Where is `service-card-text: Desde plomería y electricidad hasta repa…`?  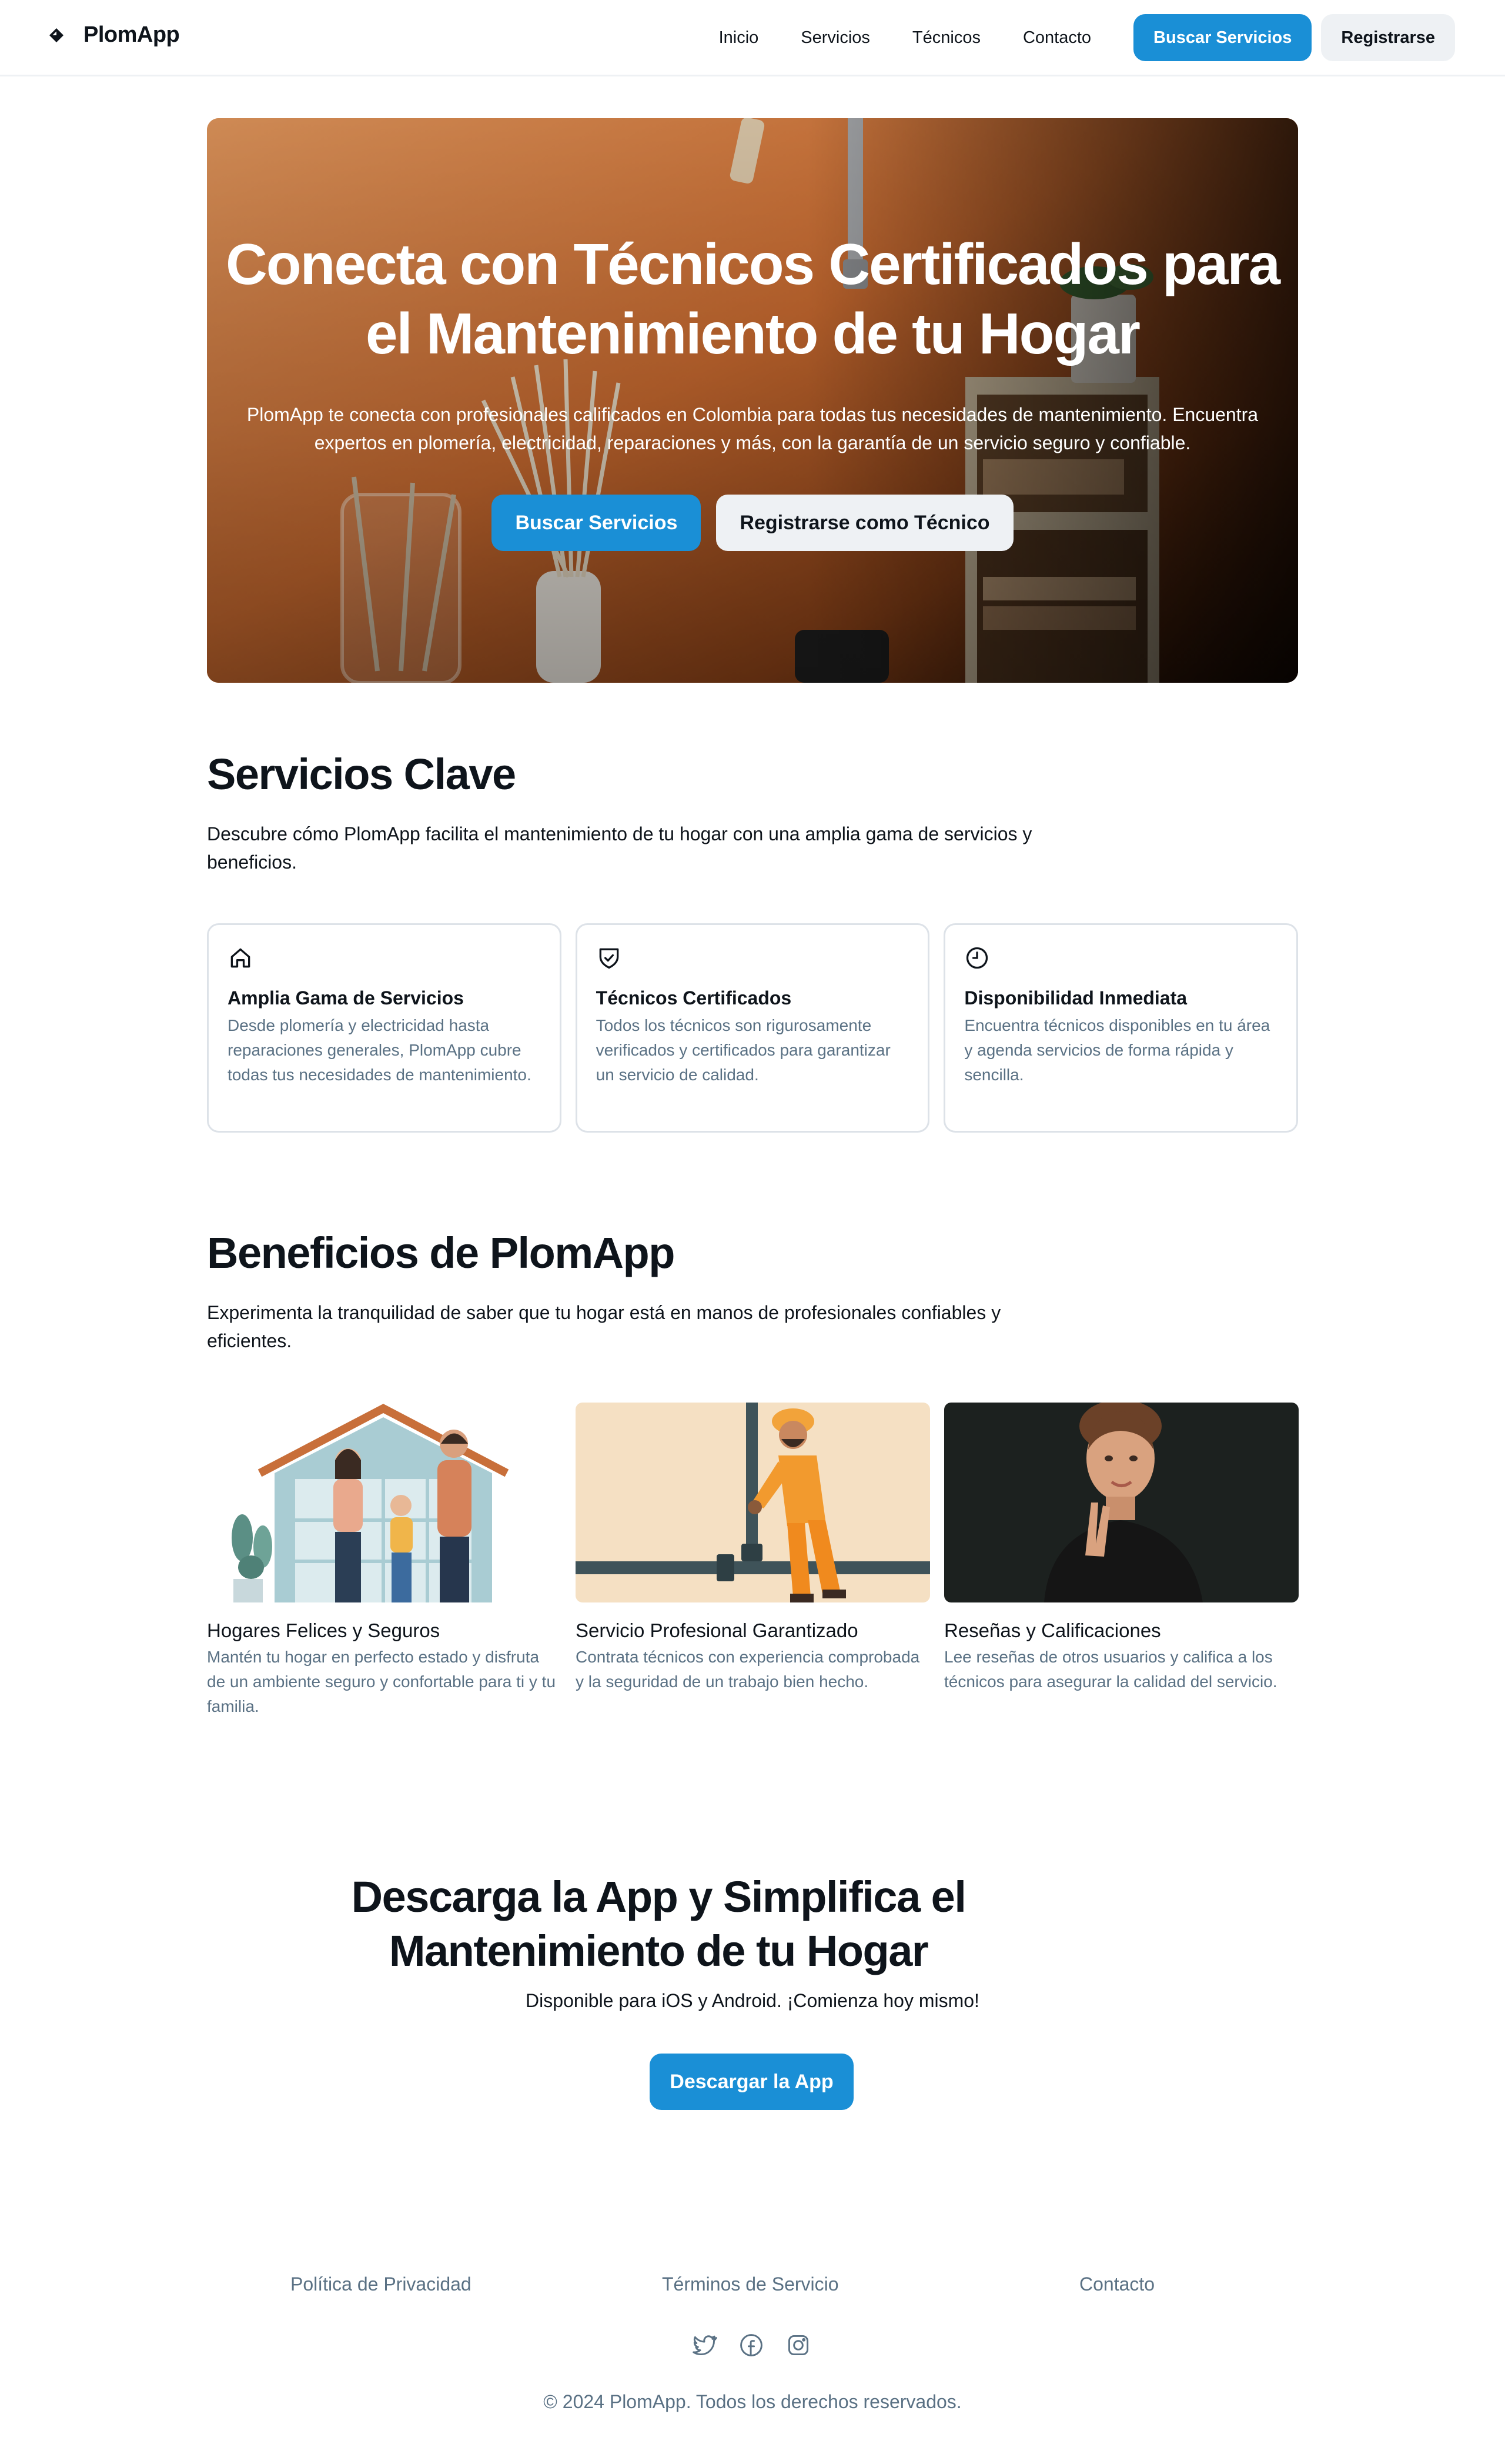 service-card-text: Desde plomería y electricidad hasta repa… is located at coordinates (379, 1050).